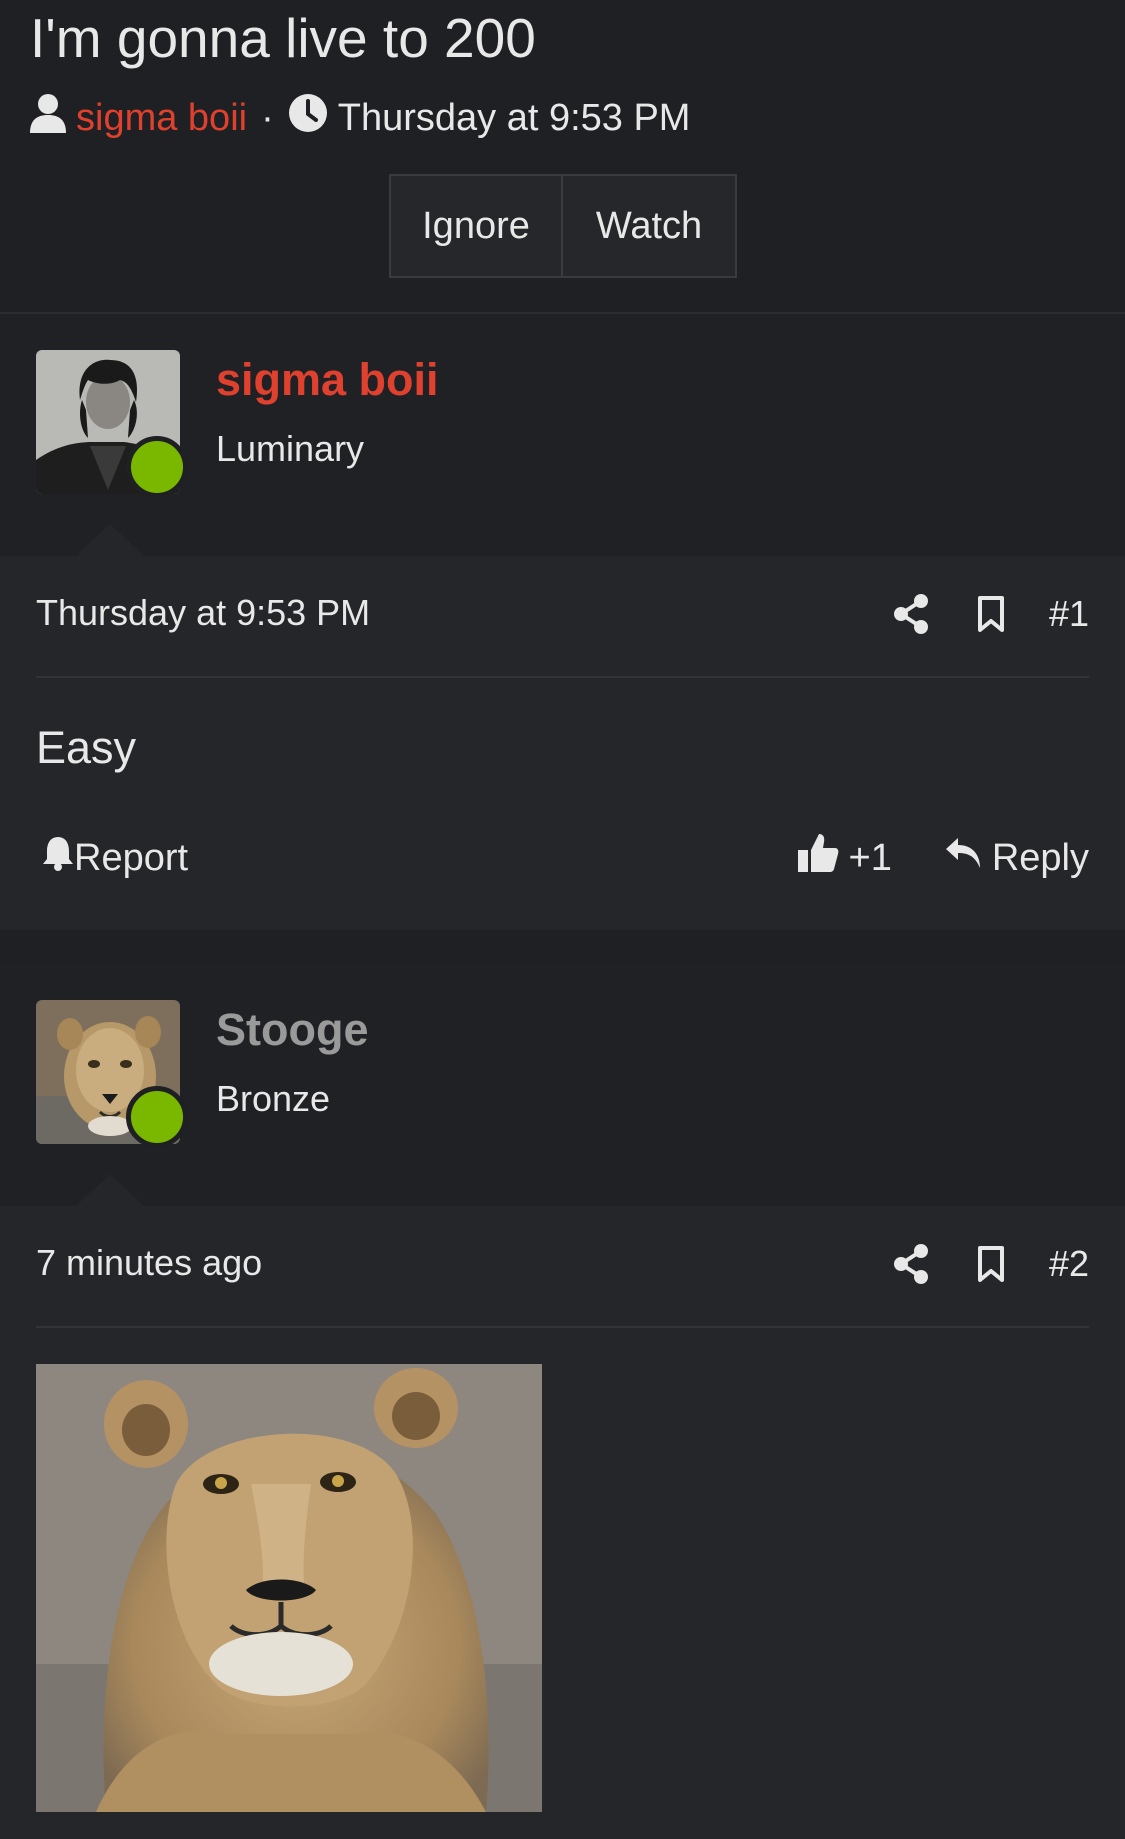 This screenshot has width=1125, height=1839. What do you see at coordinates (290, 448) in the screenshot?
I see `user-rank: Luminary` at bounding box center [290, 448].